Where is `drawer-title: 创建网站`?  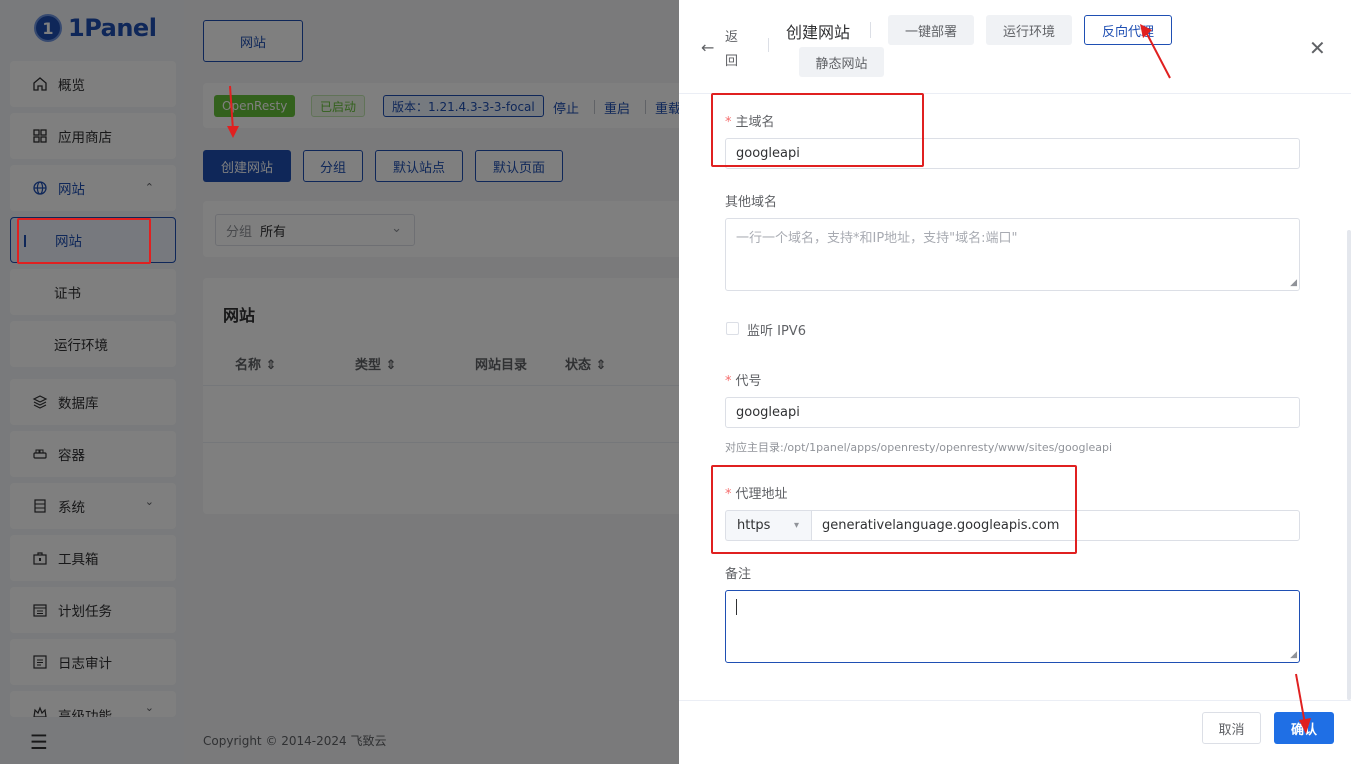
drawer-title: 创建网站 is located at coordinates (818, 32).